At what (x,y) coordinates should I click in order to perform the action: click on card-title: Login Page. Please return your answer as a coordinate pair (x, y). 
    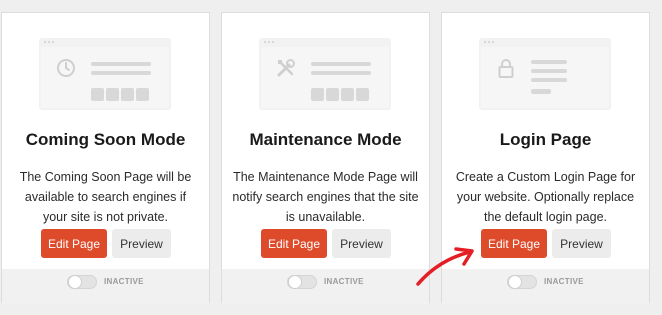
    Looking at the image, I should click on (545, 139).